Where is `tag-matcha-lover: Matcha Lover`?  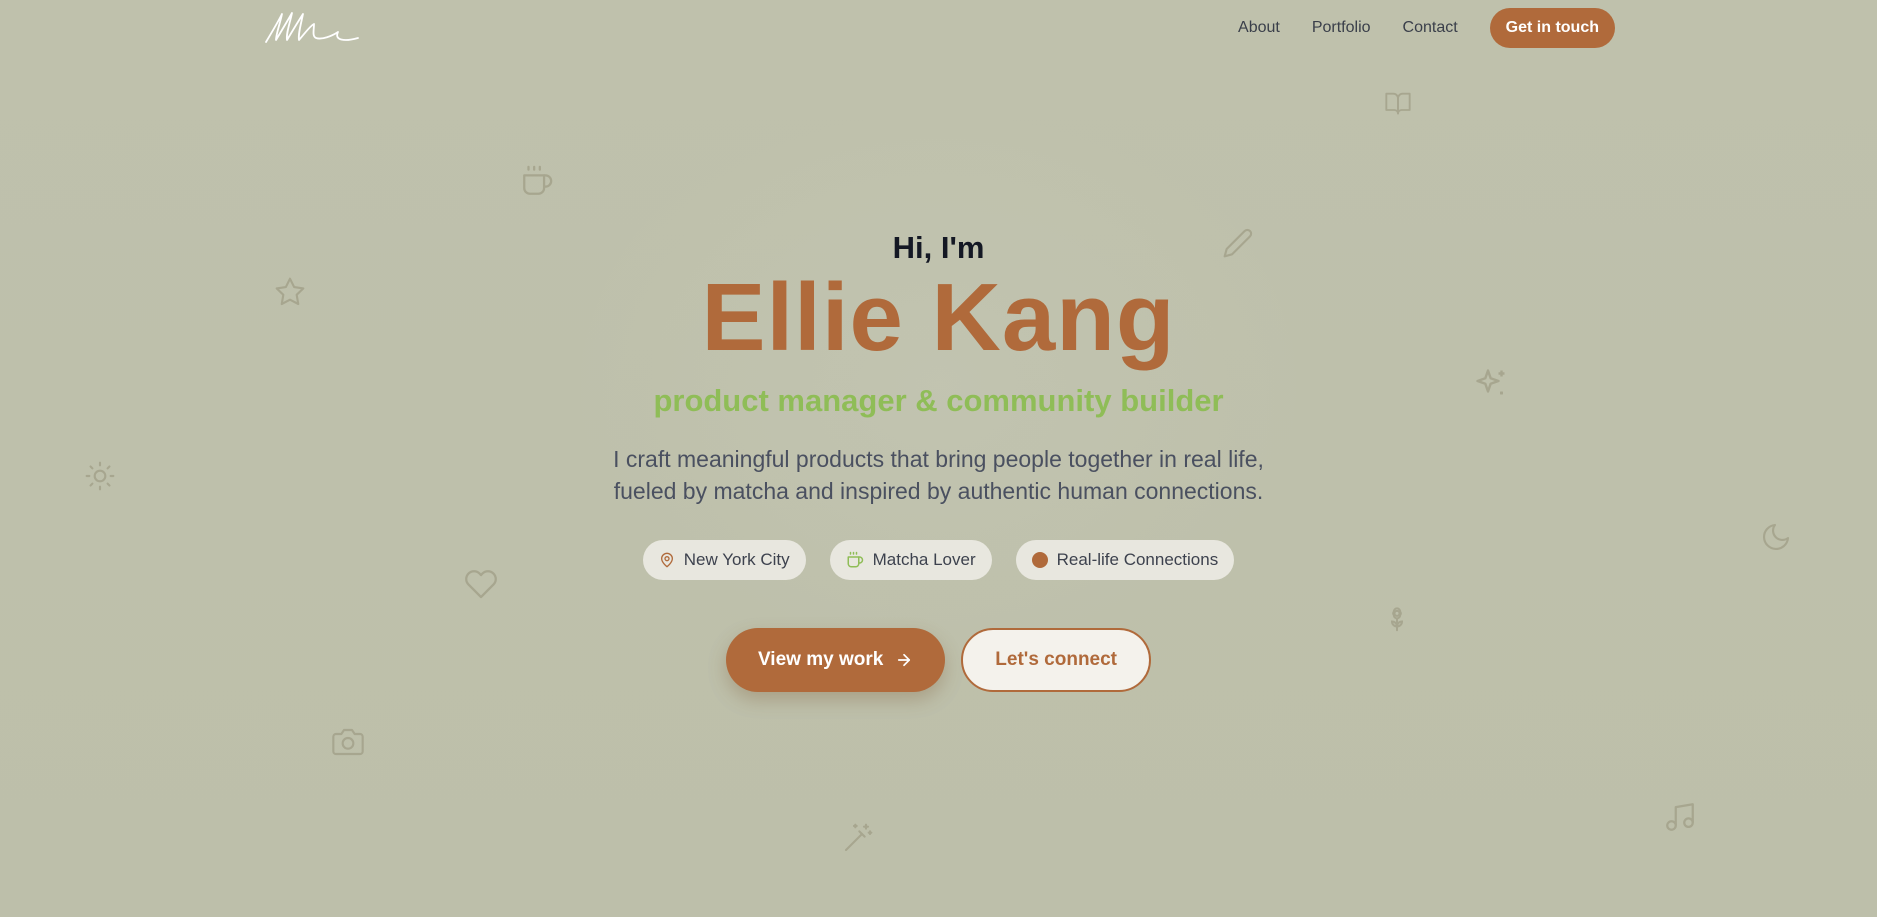 tag-matcha-lover: Matcha Lover is located at coordinates (910, 560).